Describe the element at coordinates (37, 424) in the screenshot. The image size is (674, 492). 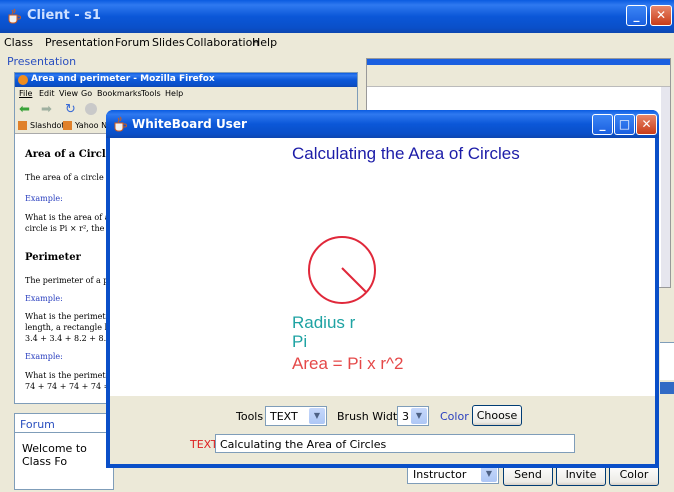
I see `forum-label: Forum` at that location.